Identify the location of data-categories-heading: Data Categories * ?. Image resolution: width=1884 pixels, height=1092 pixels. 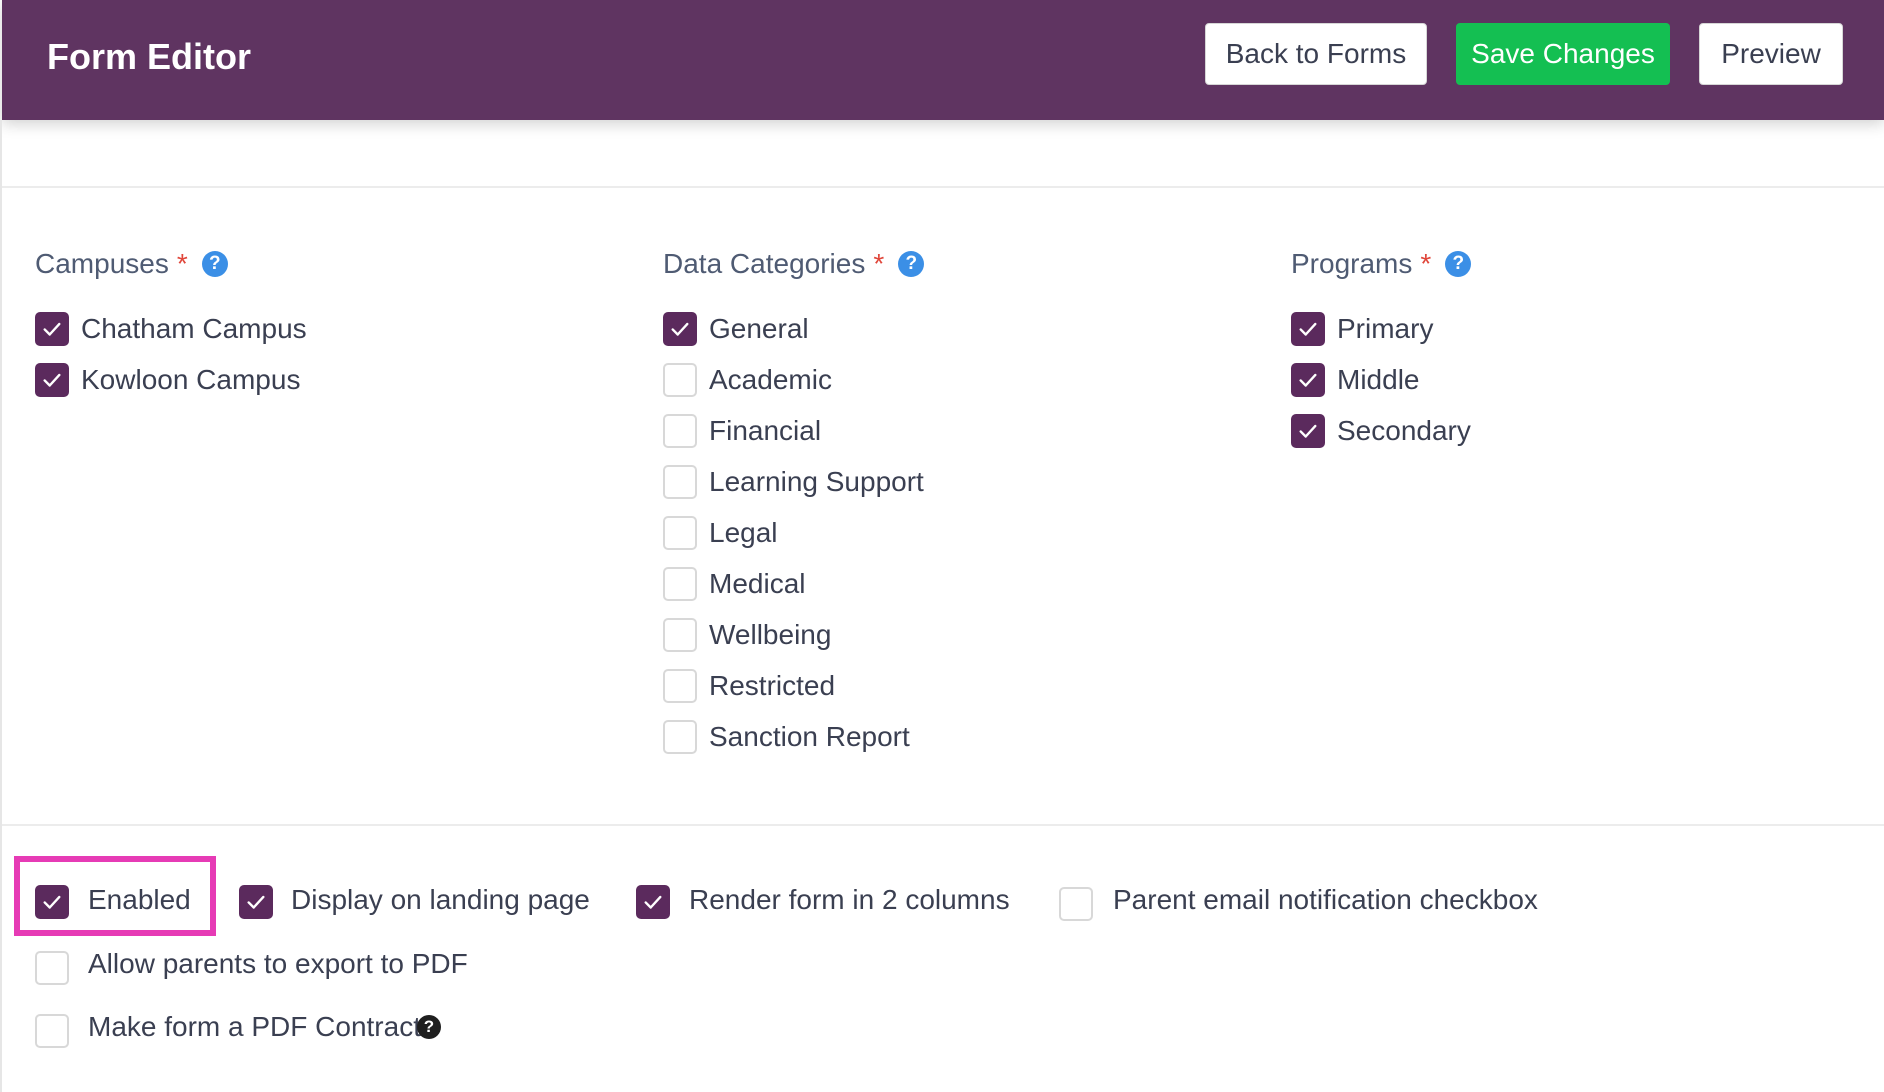
(794, 264).